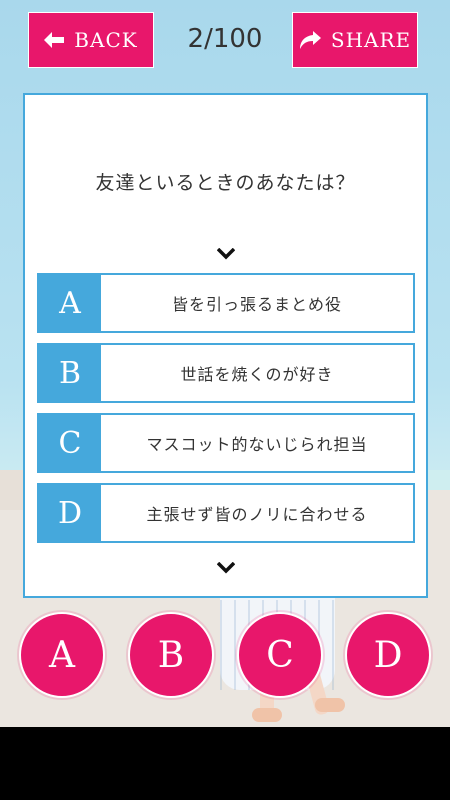 Image resolution: width=450 pixels, height=800 pixels. I want to click on option-text: マスコット的ないじられ担当, so click(257, 444).